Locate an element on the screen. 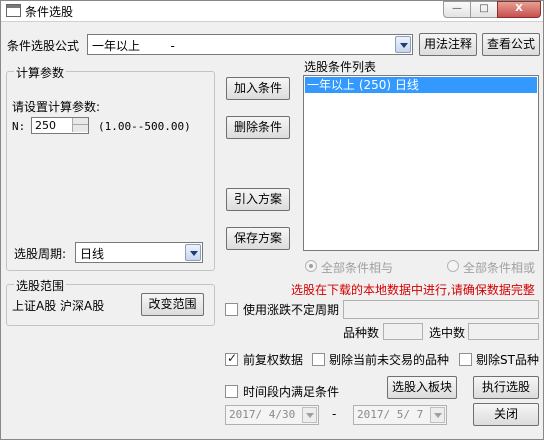 Image resolution: width=544 pixels, height=440 pixels. or-radio is located at coordinates (453, 266).